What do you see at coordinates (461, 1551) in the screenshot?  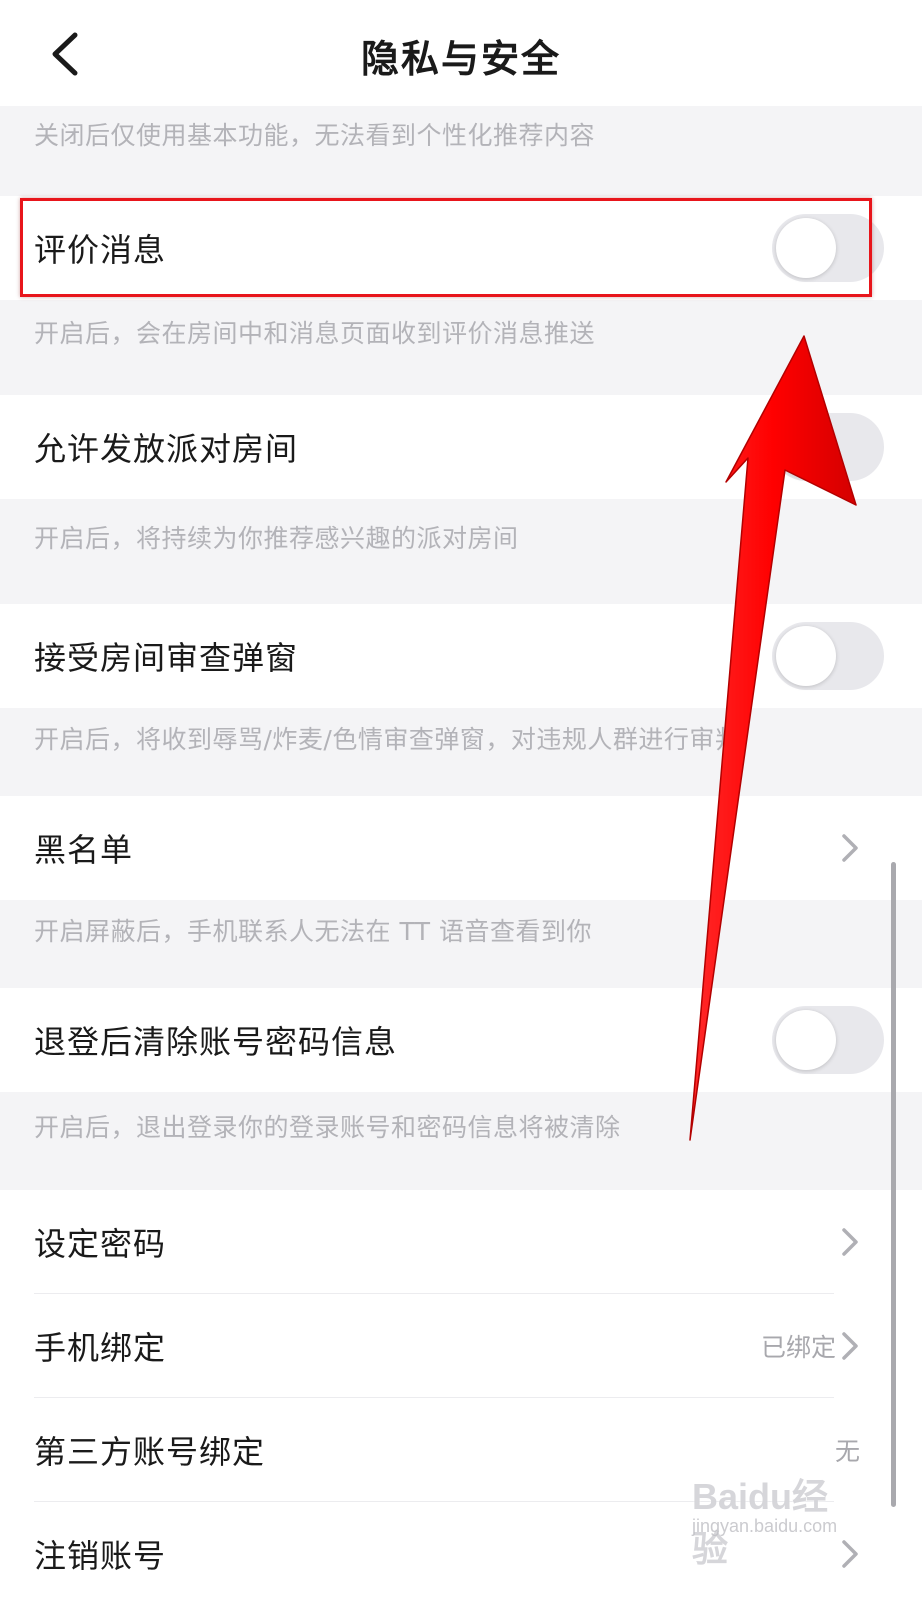 I see `cancel-account-row: 注销账号` at bounding box center [461, 1551].